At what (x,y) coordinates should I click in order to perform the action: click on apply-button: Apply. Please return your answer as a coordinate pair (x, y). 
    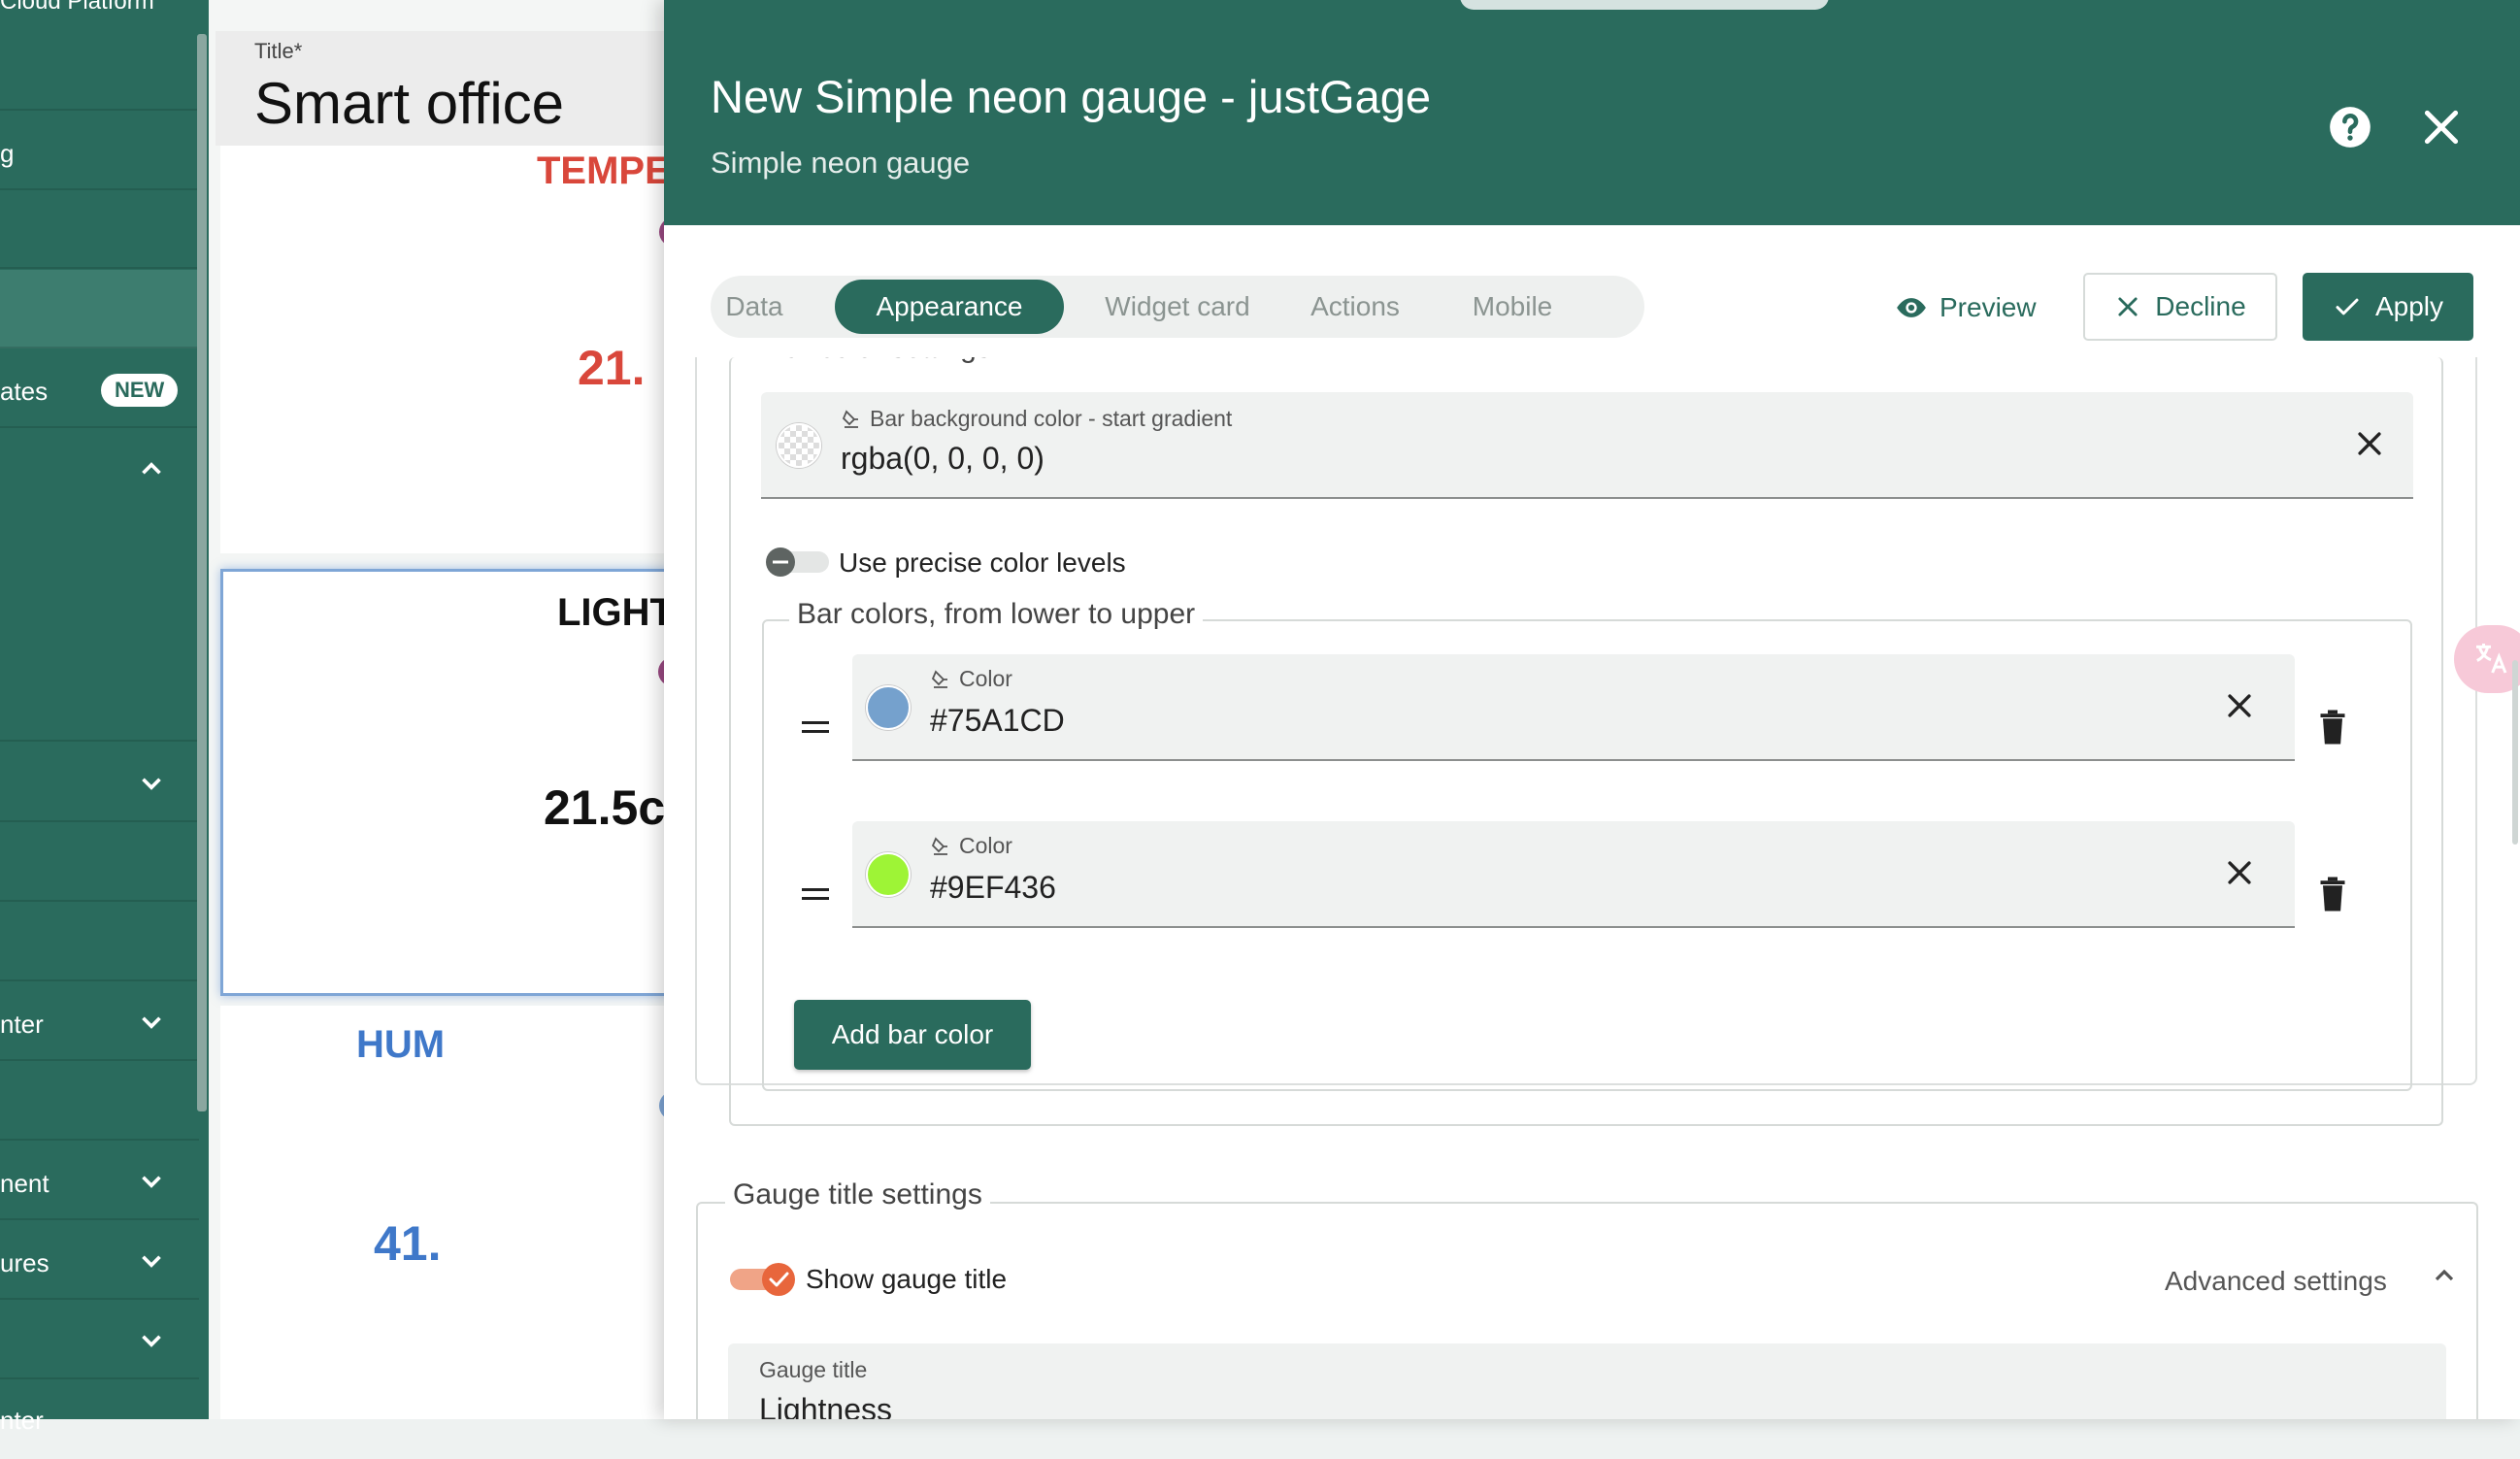
    Looking at the image, I should click on (2388, 307).